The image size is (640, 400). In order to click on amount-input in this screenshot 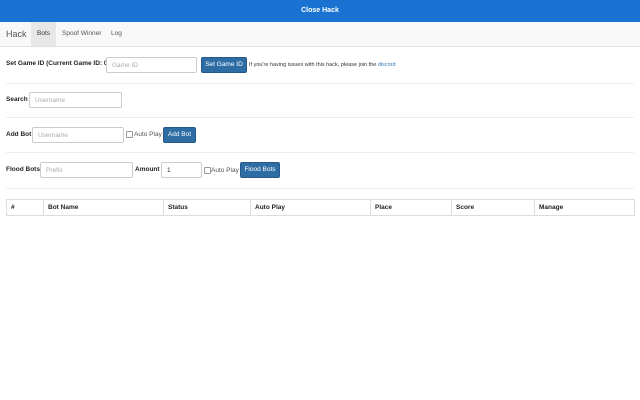, I will do `click(181, 170)`.